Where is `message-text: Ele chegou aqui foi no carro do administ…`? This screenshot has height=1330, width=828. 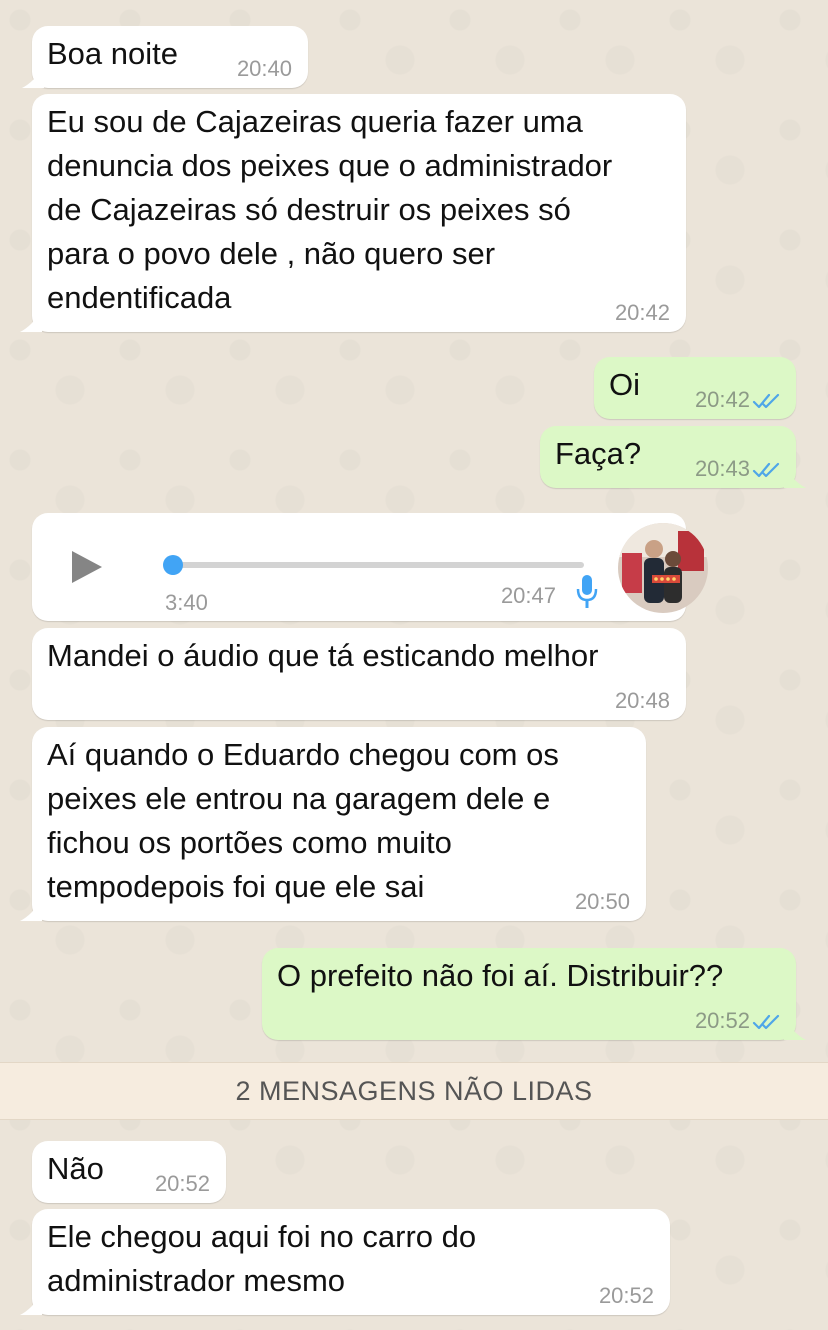 message-text: Ele chegou aqui foi no carro do administ… is located at coordinates (262, 1258).